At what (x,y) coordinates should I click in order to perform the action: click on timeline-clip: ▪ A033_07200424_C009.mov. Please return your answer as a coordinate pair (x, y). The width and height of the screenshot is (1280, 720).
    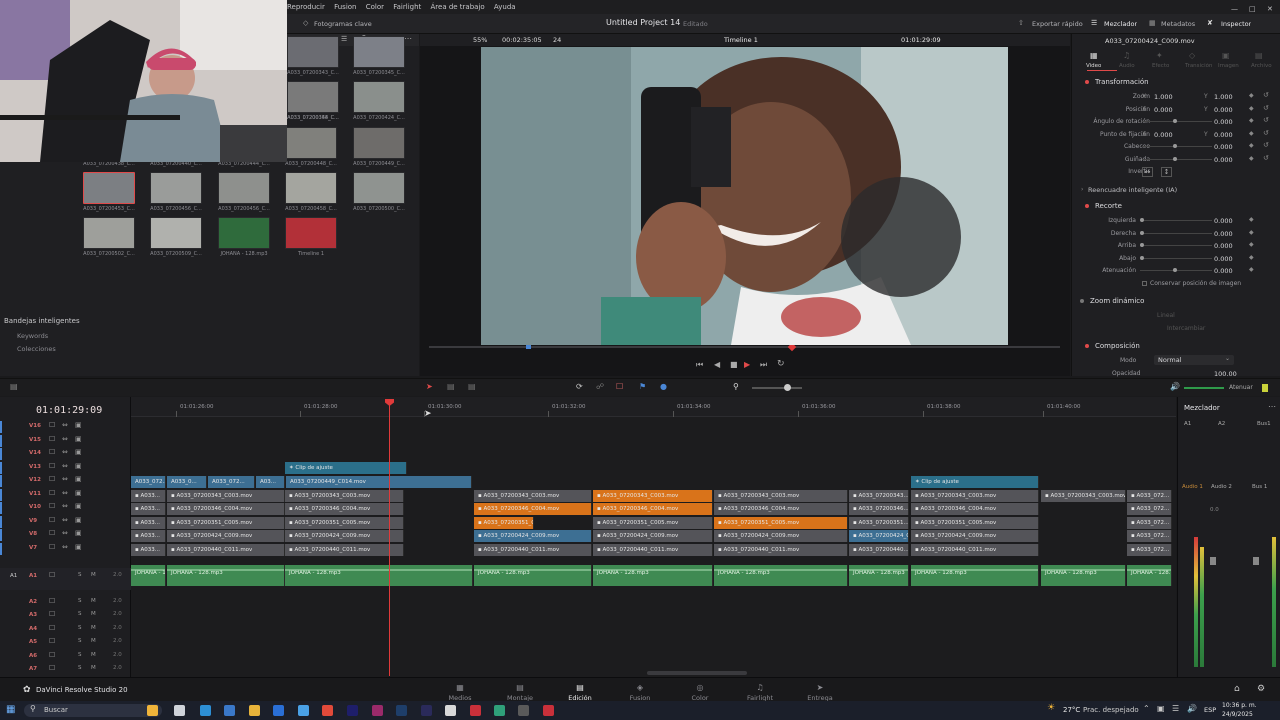
    Looking at the image, I should click on (653, 536).